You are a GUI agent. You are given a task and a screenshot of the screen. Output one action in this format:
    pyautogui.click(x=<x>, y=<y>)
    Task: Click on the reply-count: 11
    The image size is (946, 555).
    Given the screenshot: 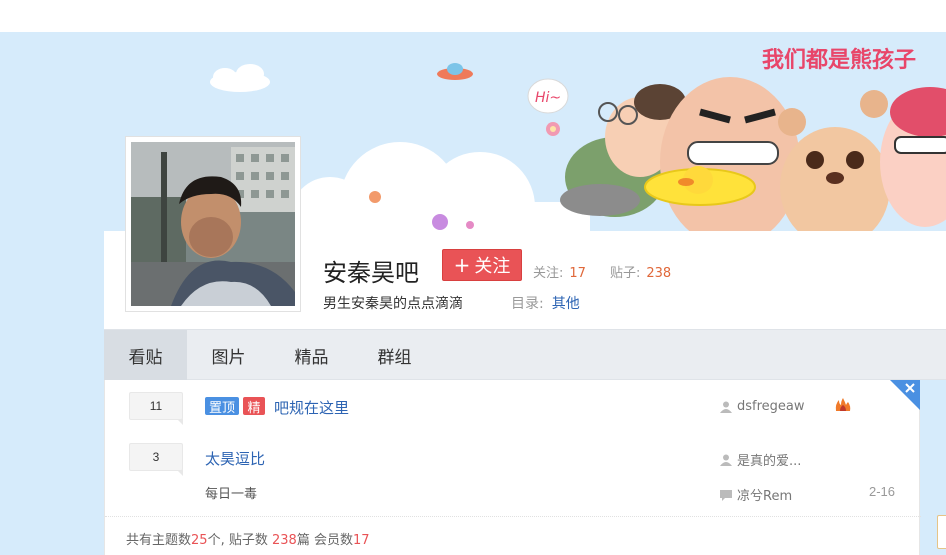 What is the action you would take?
    pyautogui.click(x=156, y=408)
    